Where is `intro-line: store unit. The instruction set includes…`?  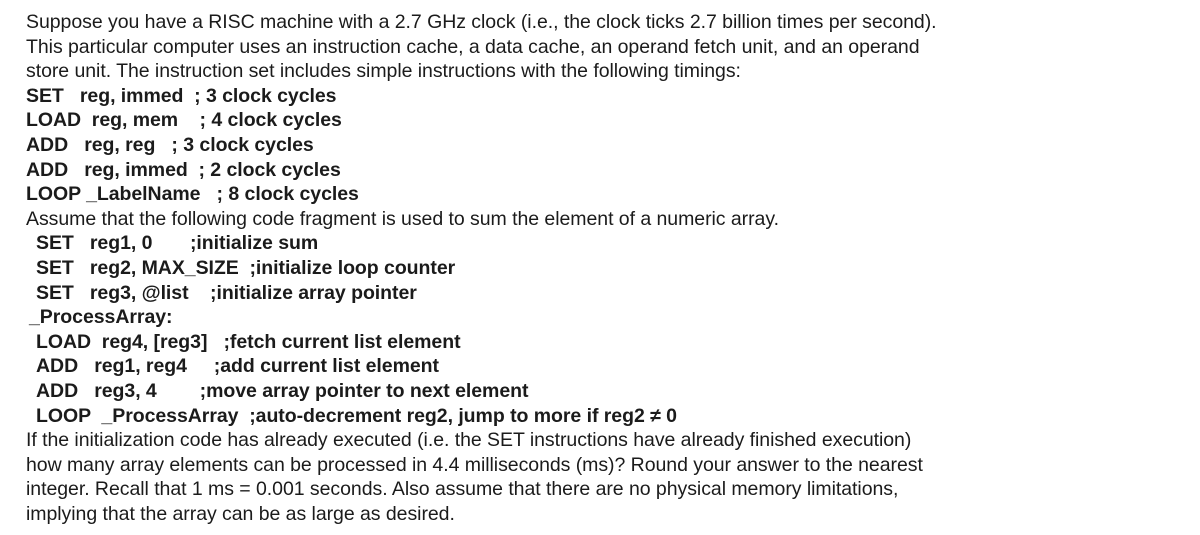
intro-line: store unit. The instruction set includes… is located at coordinates (383, 71).